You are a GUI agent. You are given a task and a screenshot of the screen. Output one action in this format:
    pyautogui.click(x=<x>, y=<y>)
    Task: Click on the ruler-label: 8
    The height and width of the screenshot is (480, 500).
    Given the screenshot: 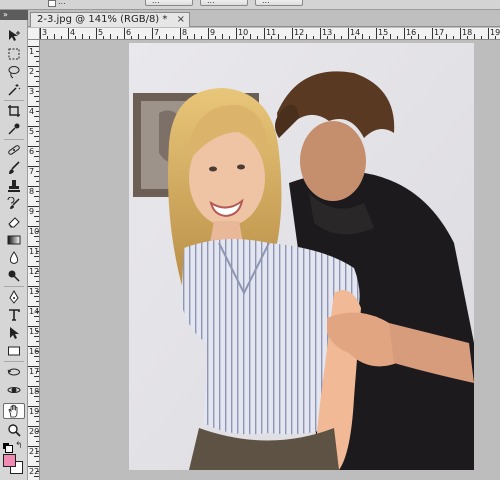 What is the action you would take?
    pyautogui.click(x=32, y=191)
    